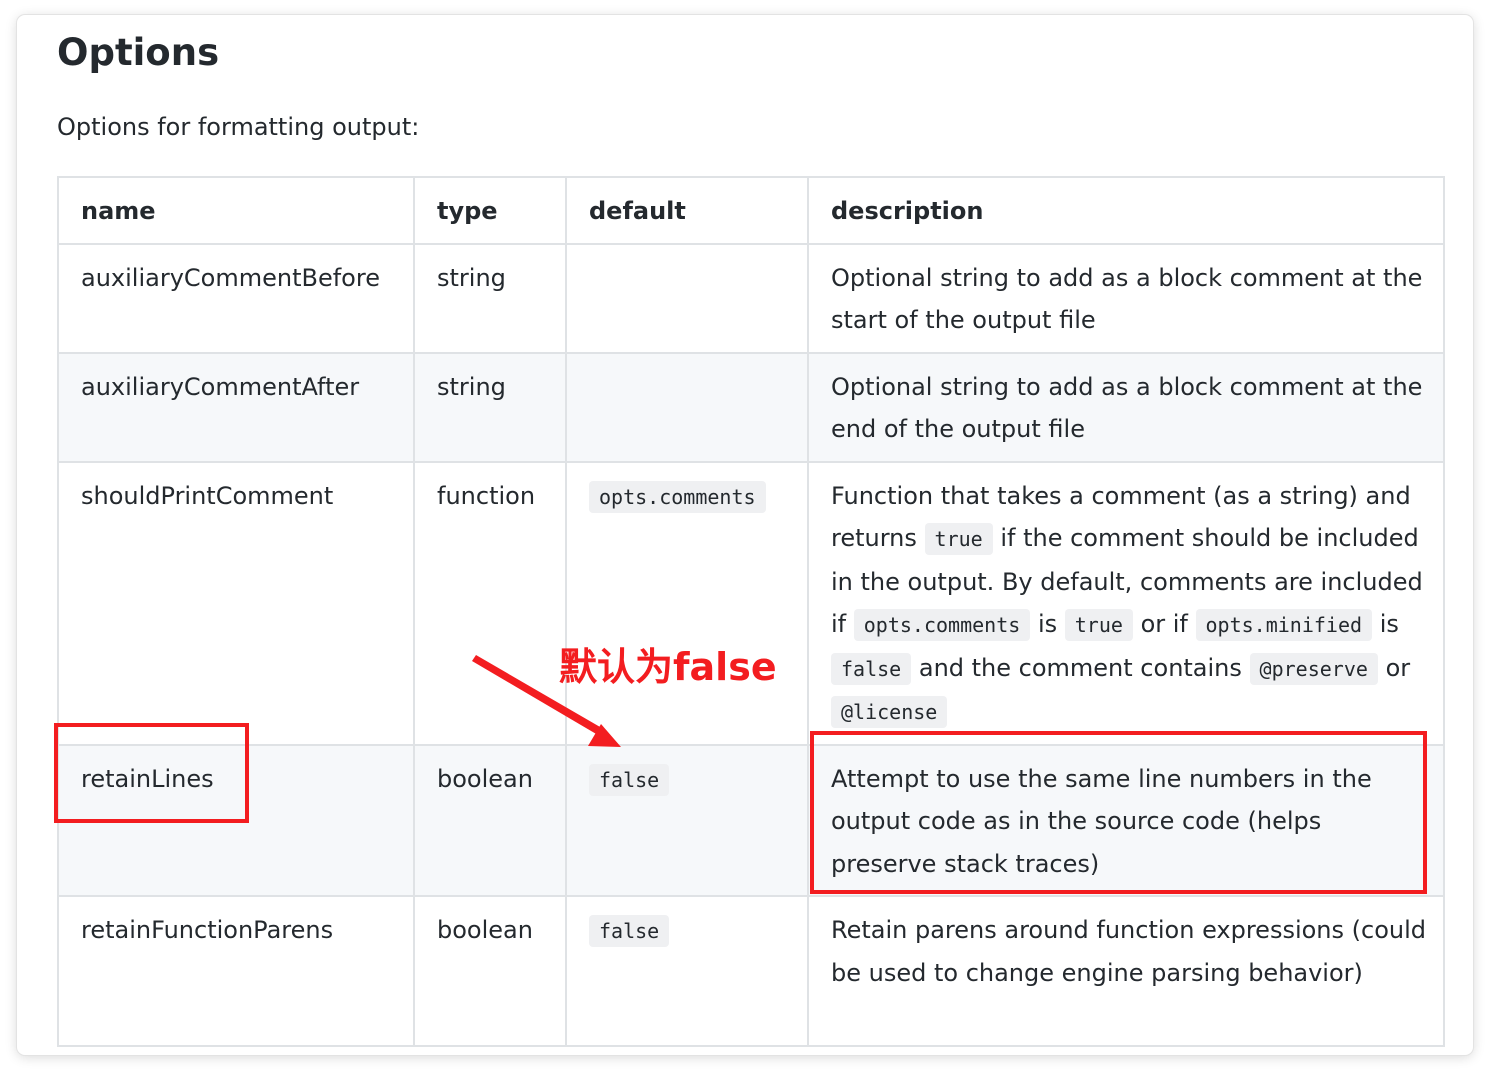 Image resolution: width=1492 pixels, height=1074 pixels. What do you see at coordinates (668, 667) in the screenshot?
I see `annotation-label: 默认为false` at bounding box center [668, 667].